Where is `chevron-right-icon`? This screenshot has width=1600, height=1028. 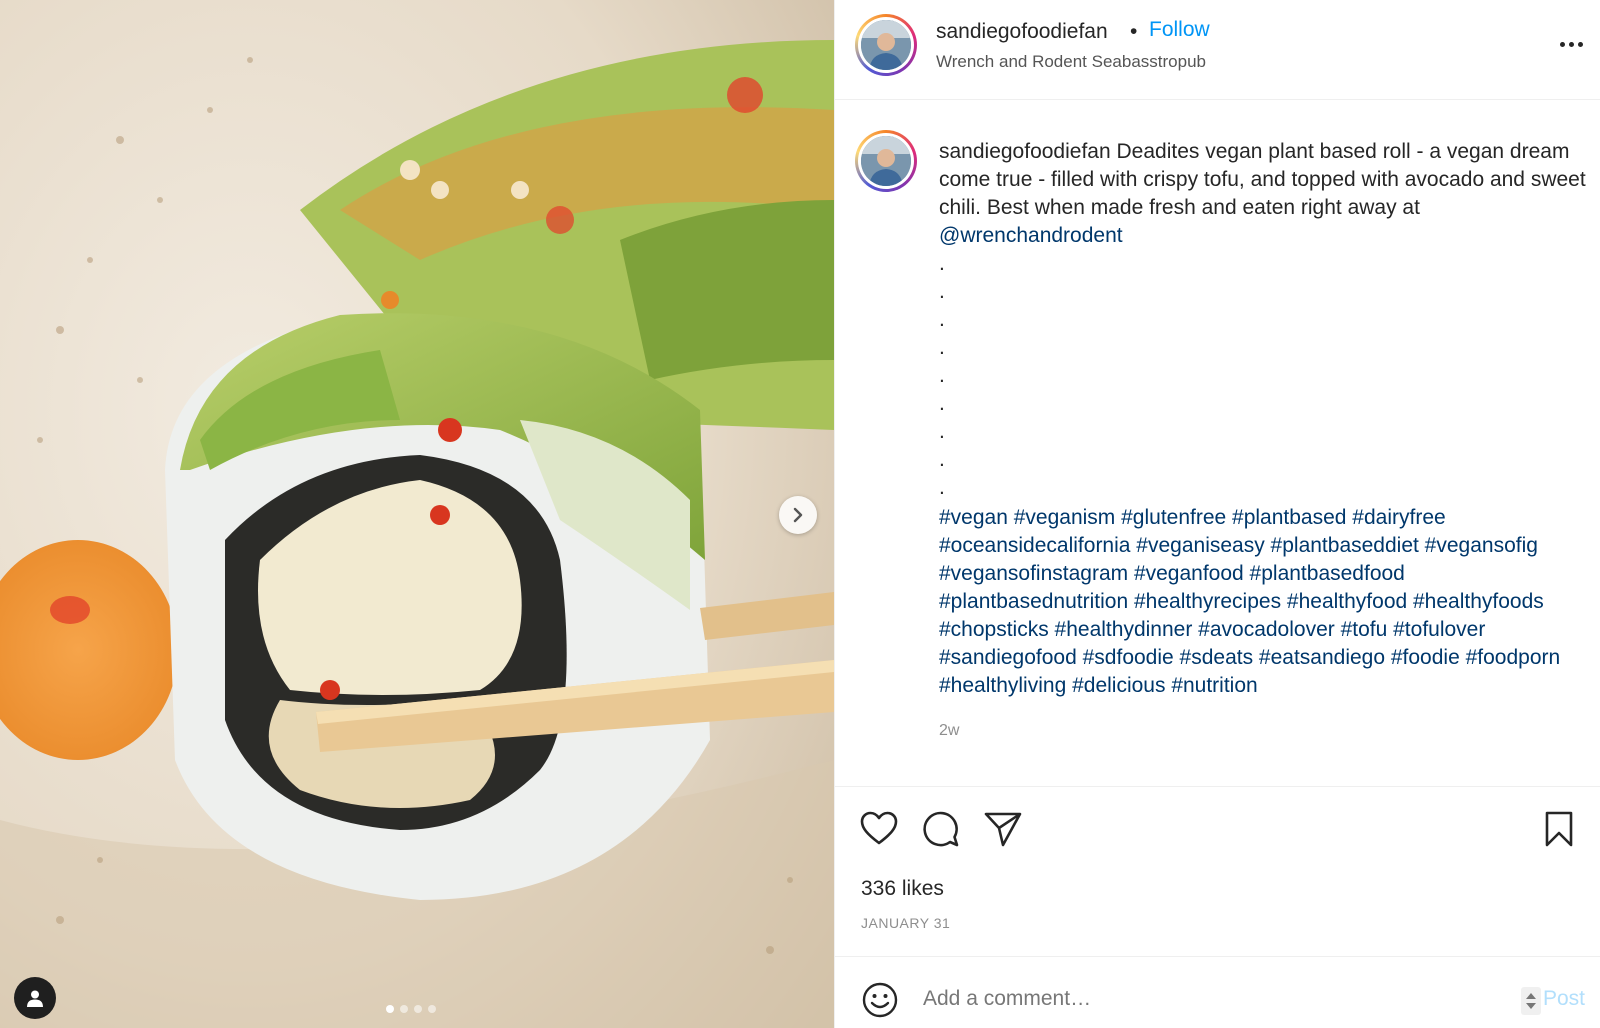 chevron-right-icon is located at coordinates (798, 515).